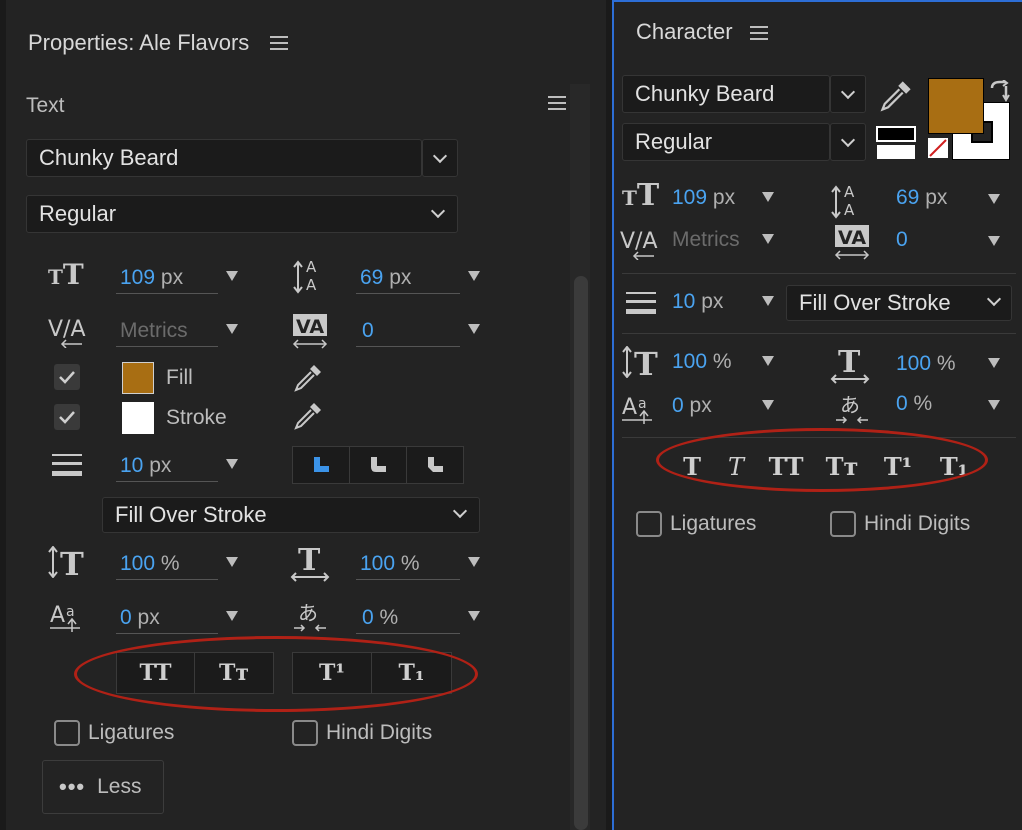 The height and width of the screenshot is (830, 1022). Describe the element at coordinates (849, 363) in the screenshot. I see `svg-text: T` at that location.